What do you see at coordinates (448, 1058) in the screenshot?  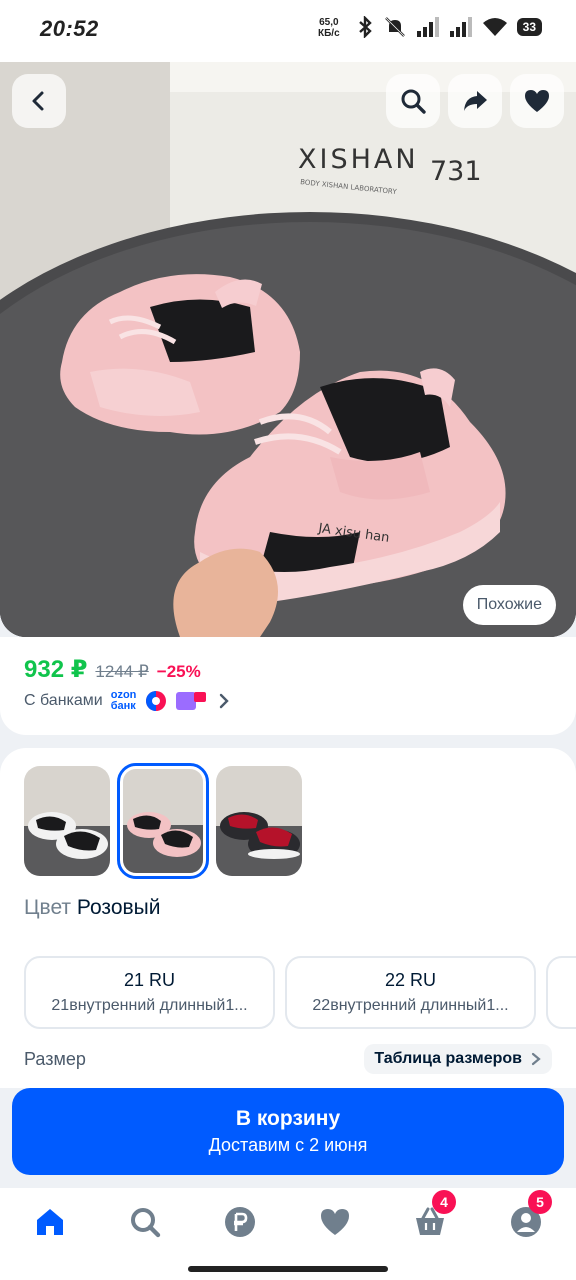 I see `size-table-label: Таблица размеров` at bounding box center [448, 1058].